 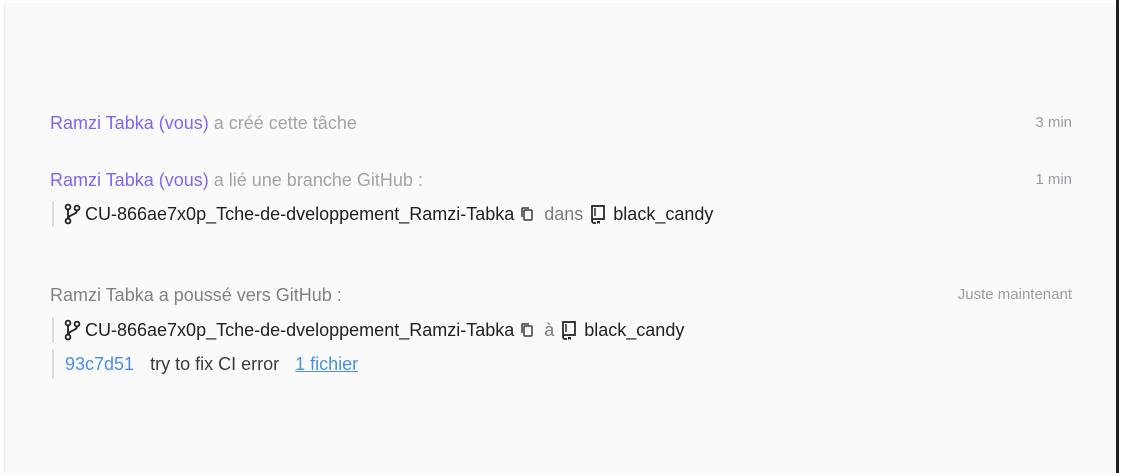 I want to click on activity-time: Juste maintenant, so click(x=1014, y=294).